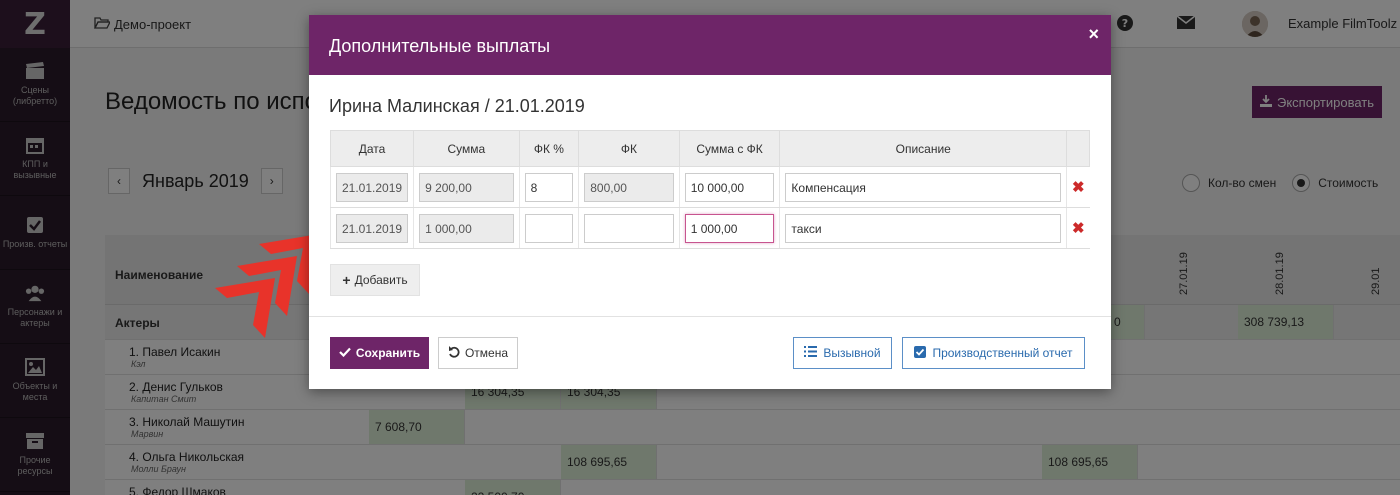  What do you see at coordinates (466, 228) in the screenshot?
I see `sum-field: 1 000,00` at bounding box center [466, 228].